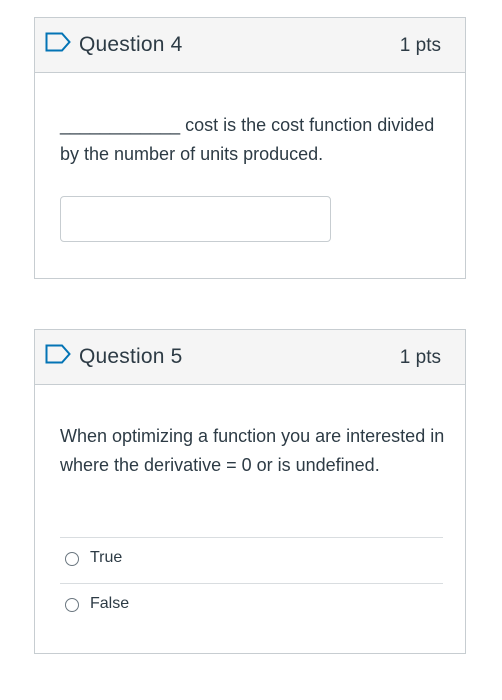 The height and width of the screenshot is (700, 502). I want to click on answer-option-label: True, so click(106, 557).